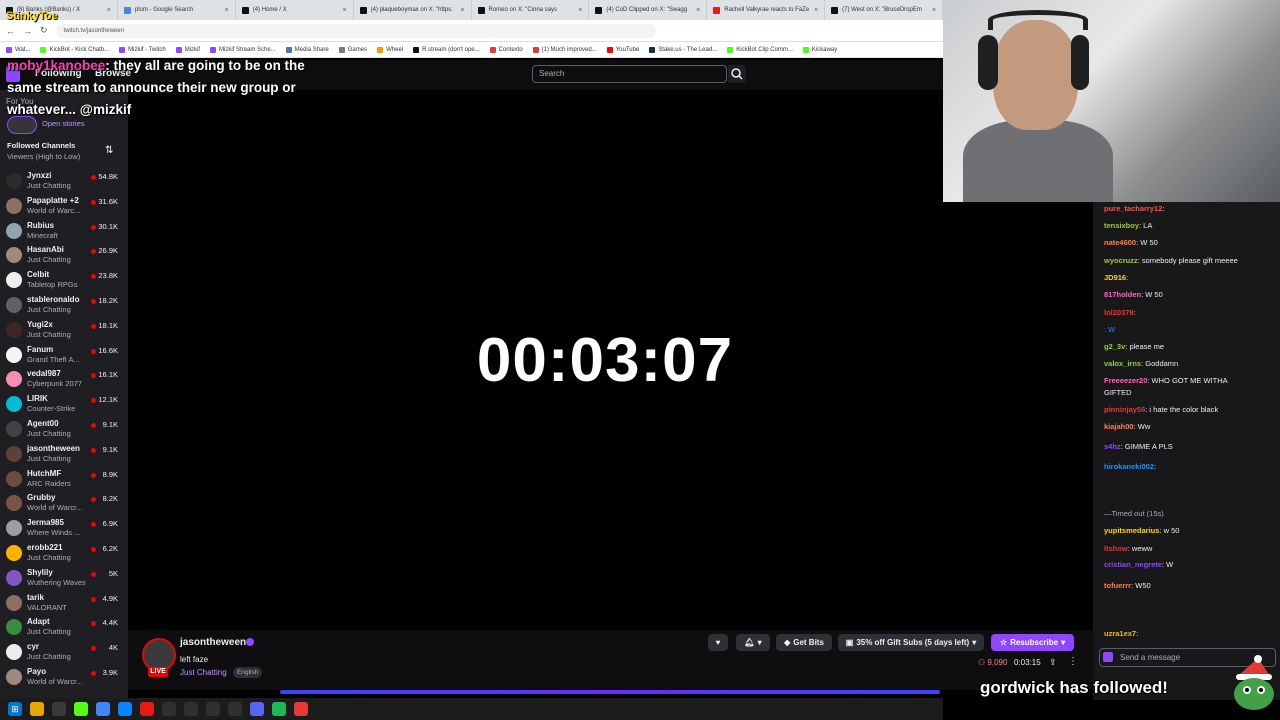 This screenshot has height=720, width=1280. What do you see at coordinates (64, 480) in the screenshot?
I see `sidebar-channel-hutchmf: HutchMF ARC Raiders 8.9K` at bounding box center [64, 480].